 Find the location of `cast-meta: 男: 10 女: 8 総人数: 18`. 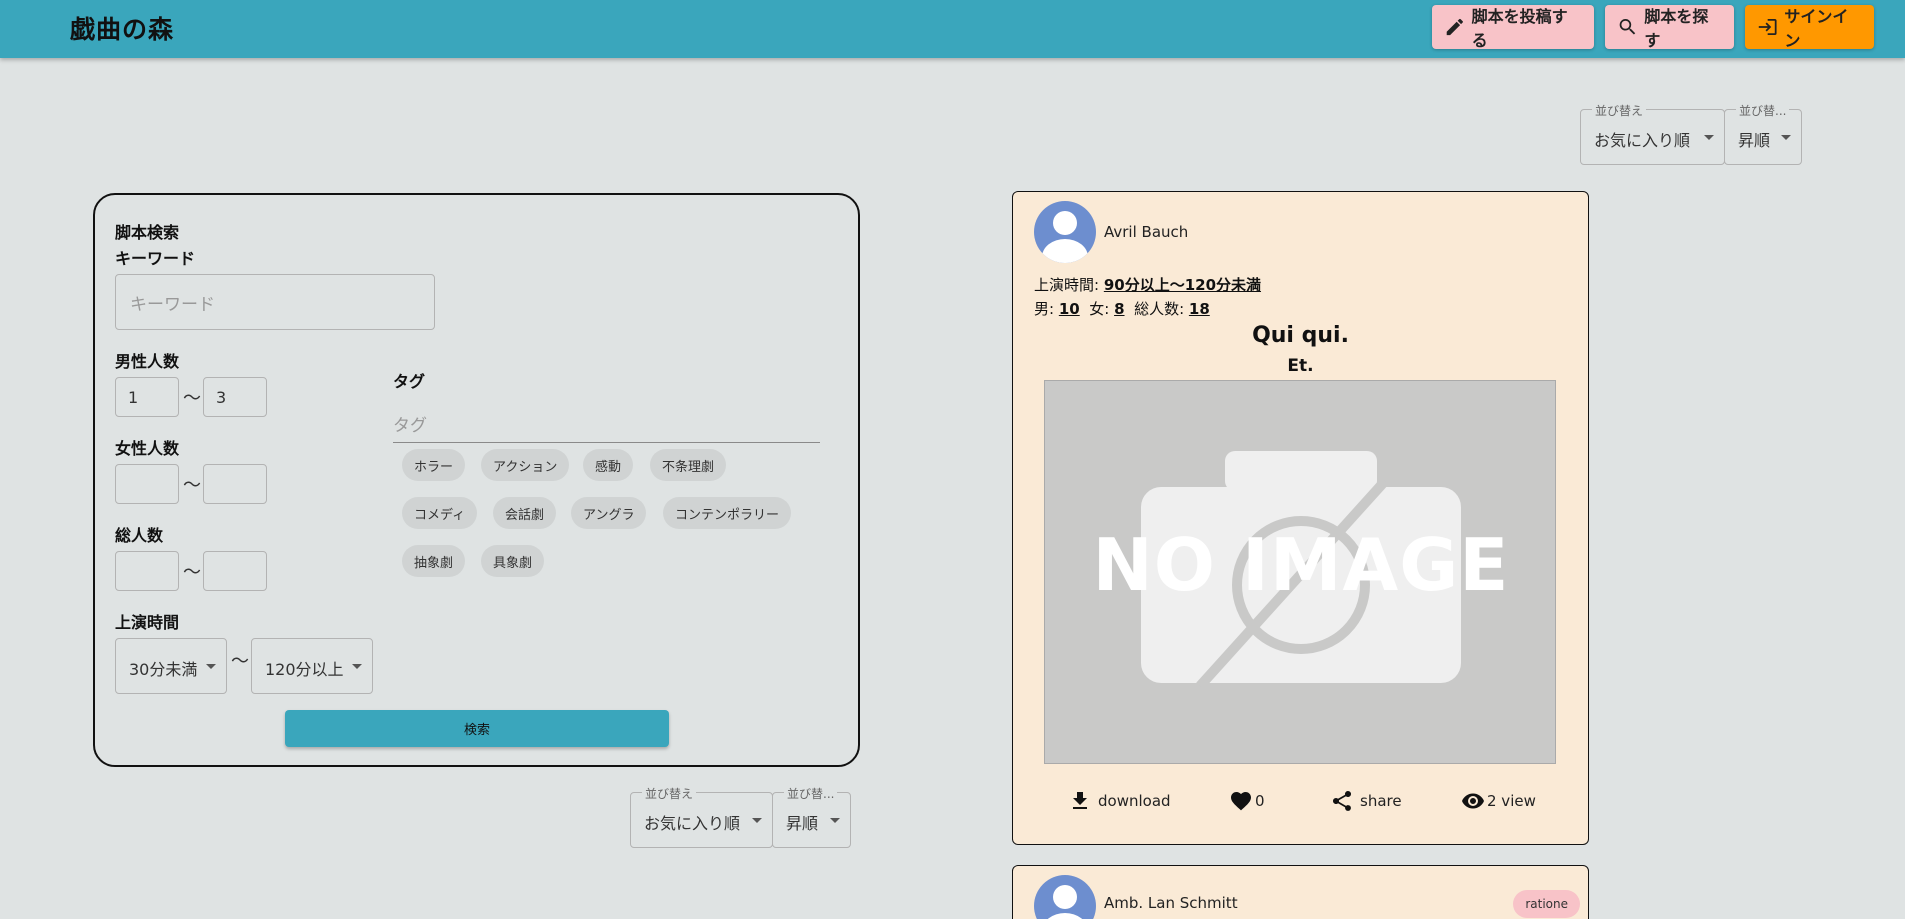

cast-meta: 男: 10 女: 8 総人数: 18 is located at coordinates (1122, 308).